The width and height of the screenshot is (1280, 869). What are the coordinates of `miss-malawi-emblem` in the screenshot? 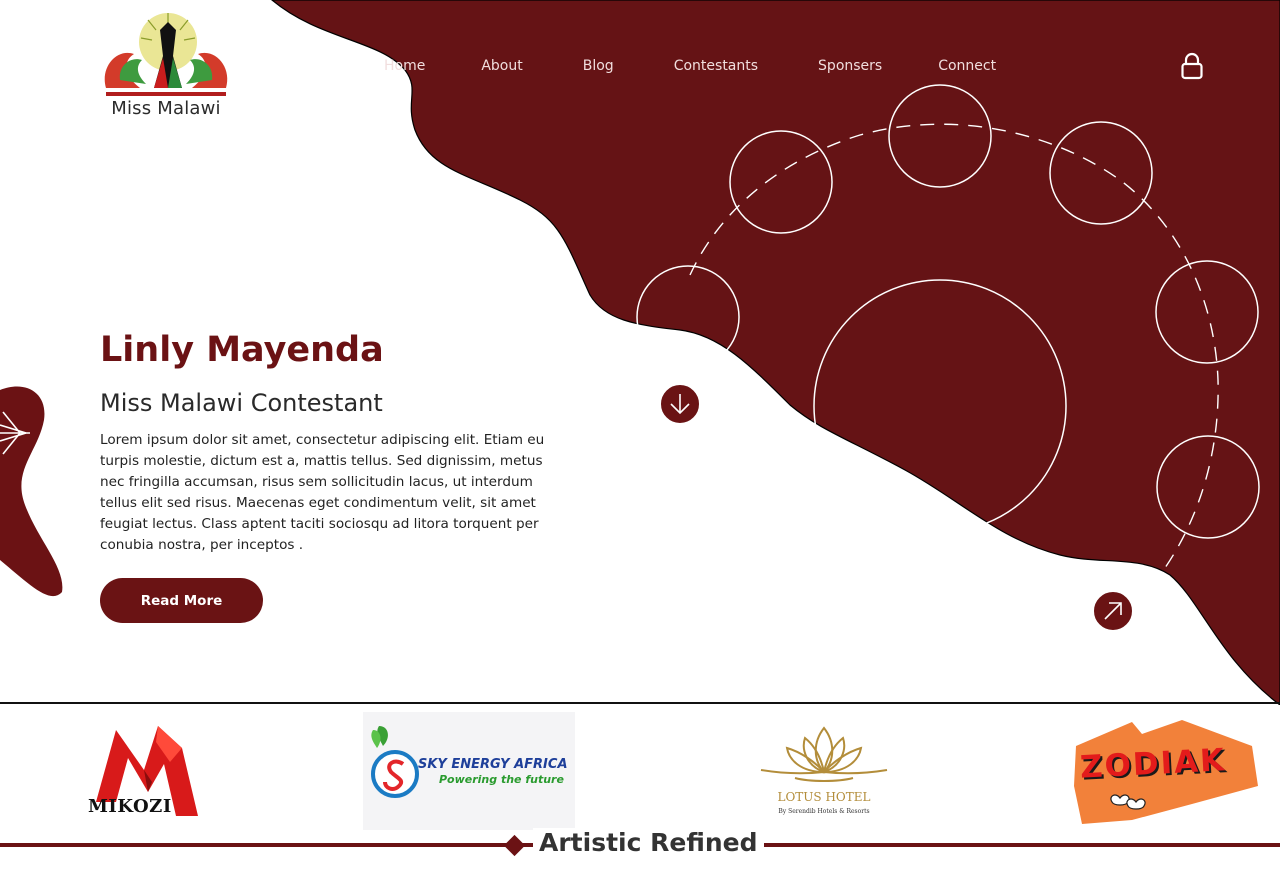 It's located at (166, 54).